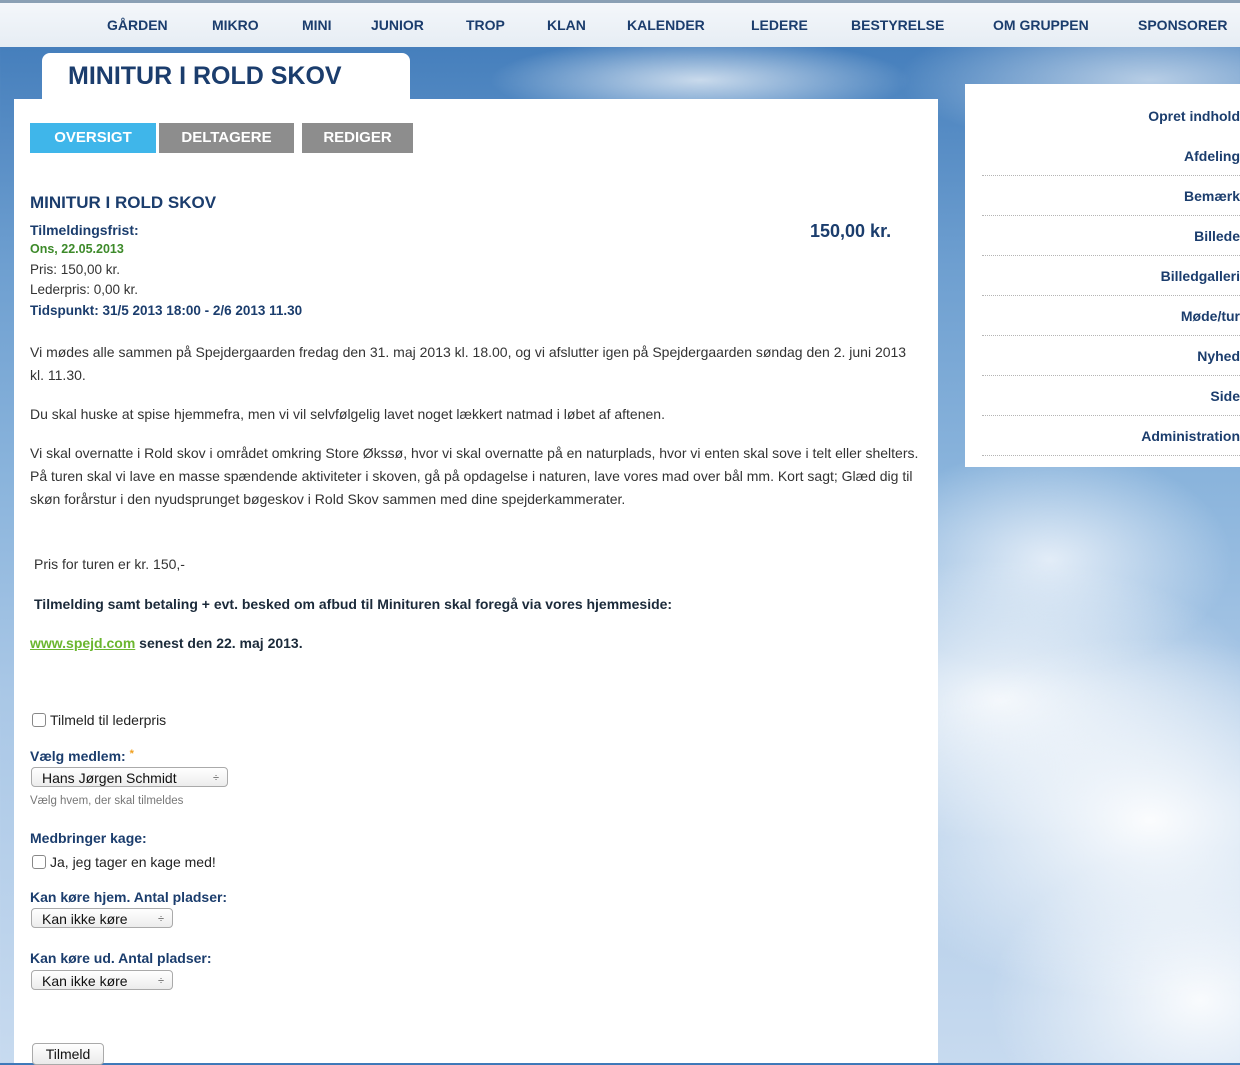  What do you see at coordinates (566, 25) in the screenshot?
I see `nav-item-klan: KLAN` at bounding box center [566, 25].